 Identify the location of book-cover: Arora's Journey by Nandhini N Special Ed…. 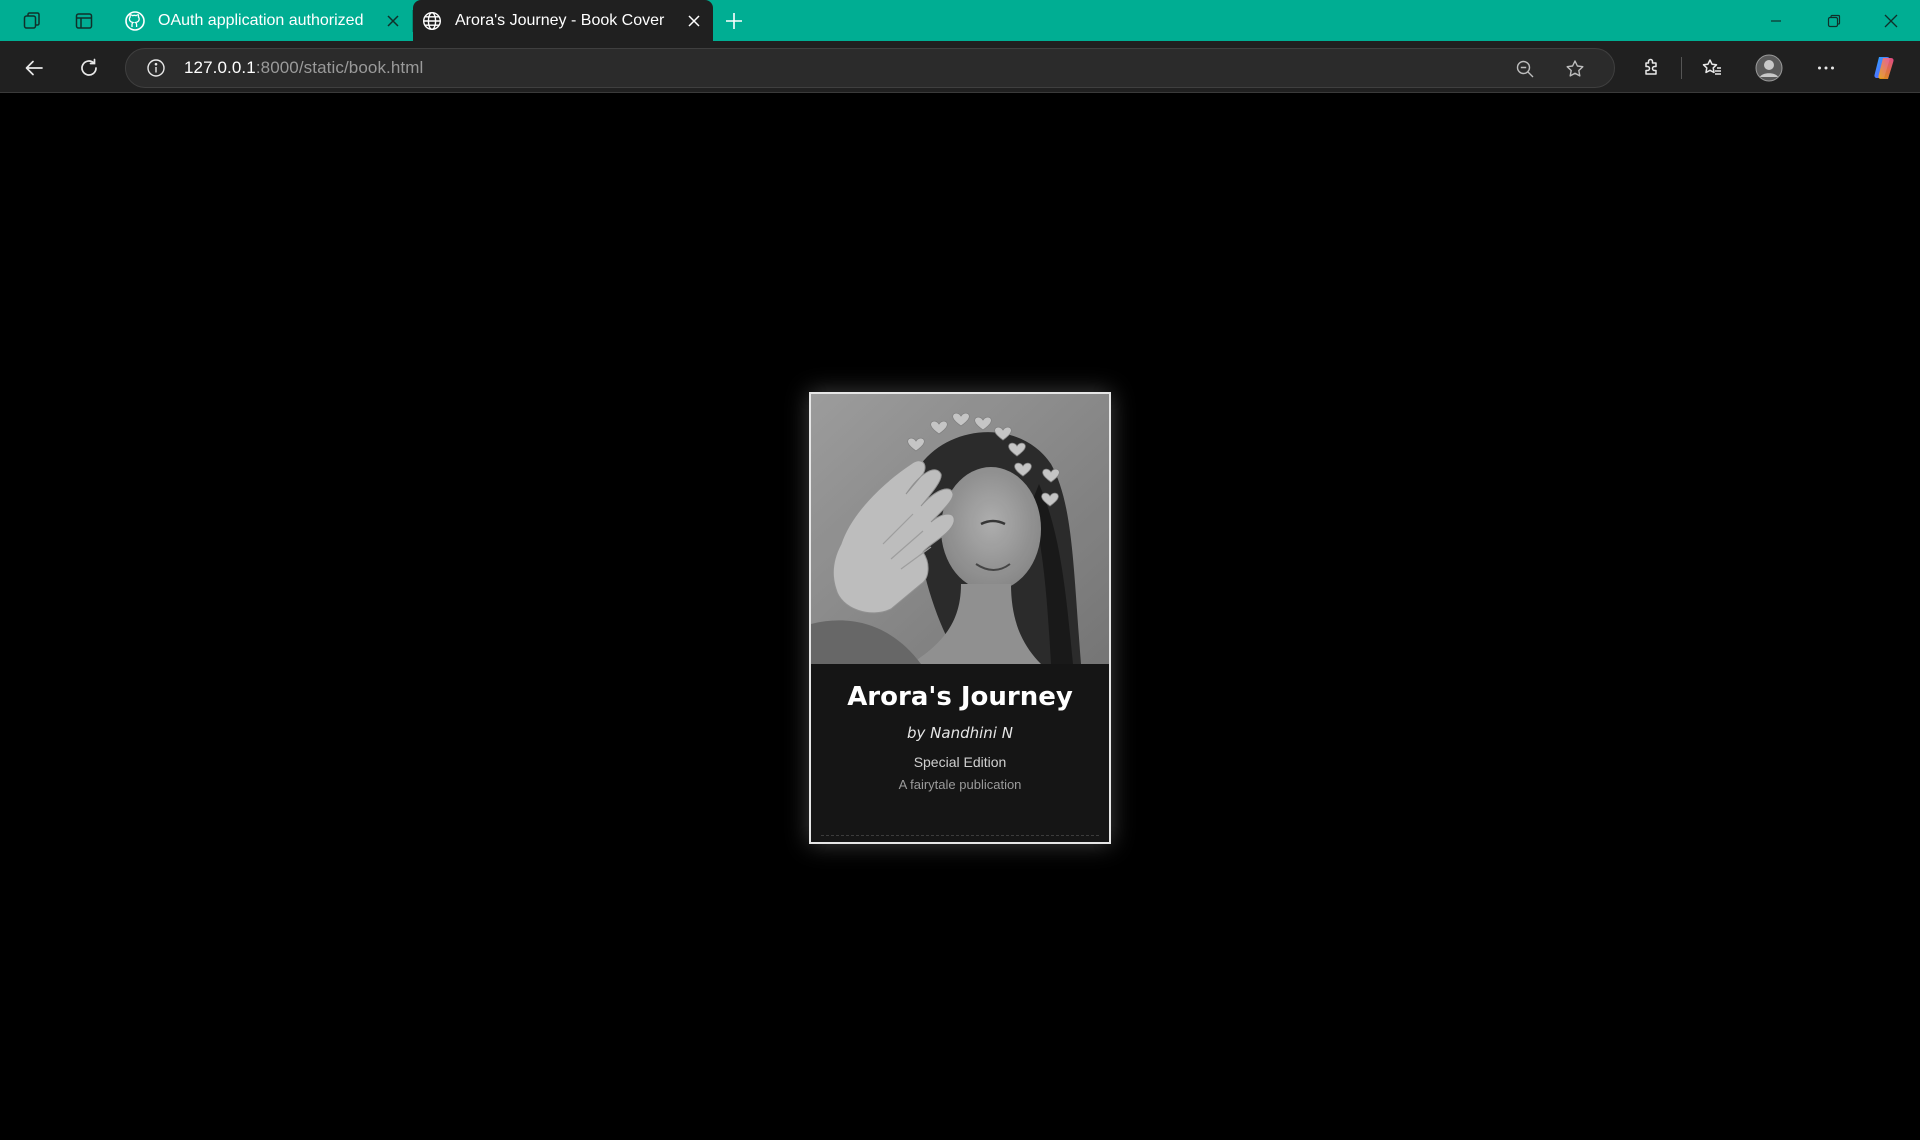
(960, 618).